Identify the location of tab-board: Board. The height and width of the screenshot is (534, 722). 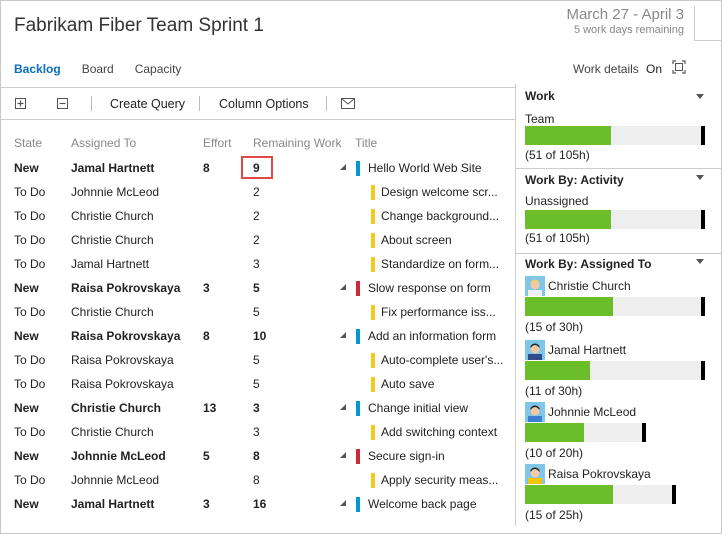
(98, 70).